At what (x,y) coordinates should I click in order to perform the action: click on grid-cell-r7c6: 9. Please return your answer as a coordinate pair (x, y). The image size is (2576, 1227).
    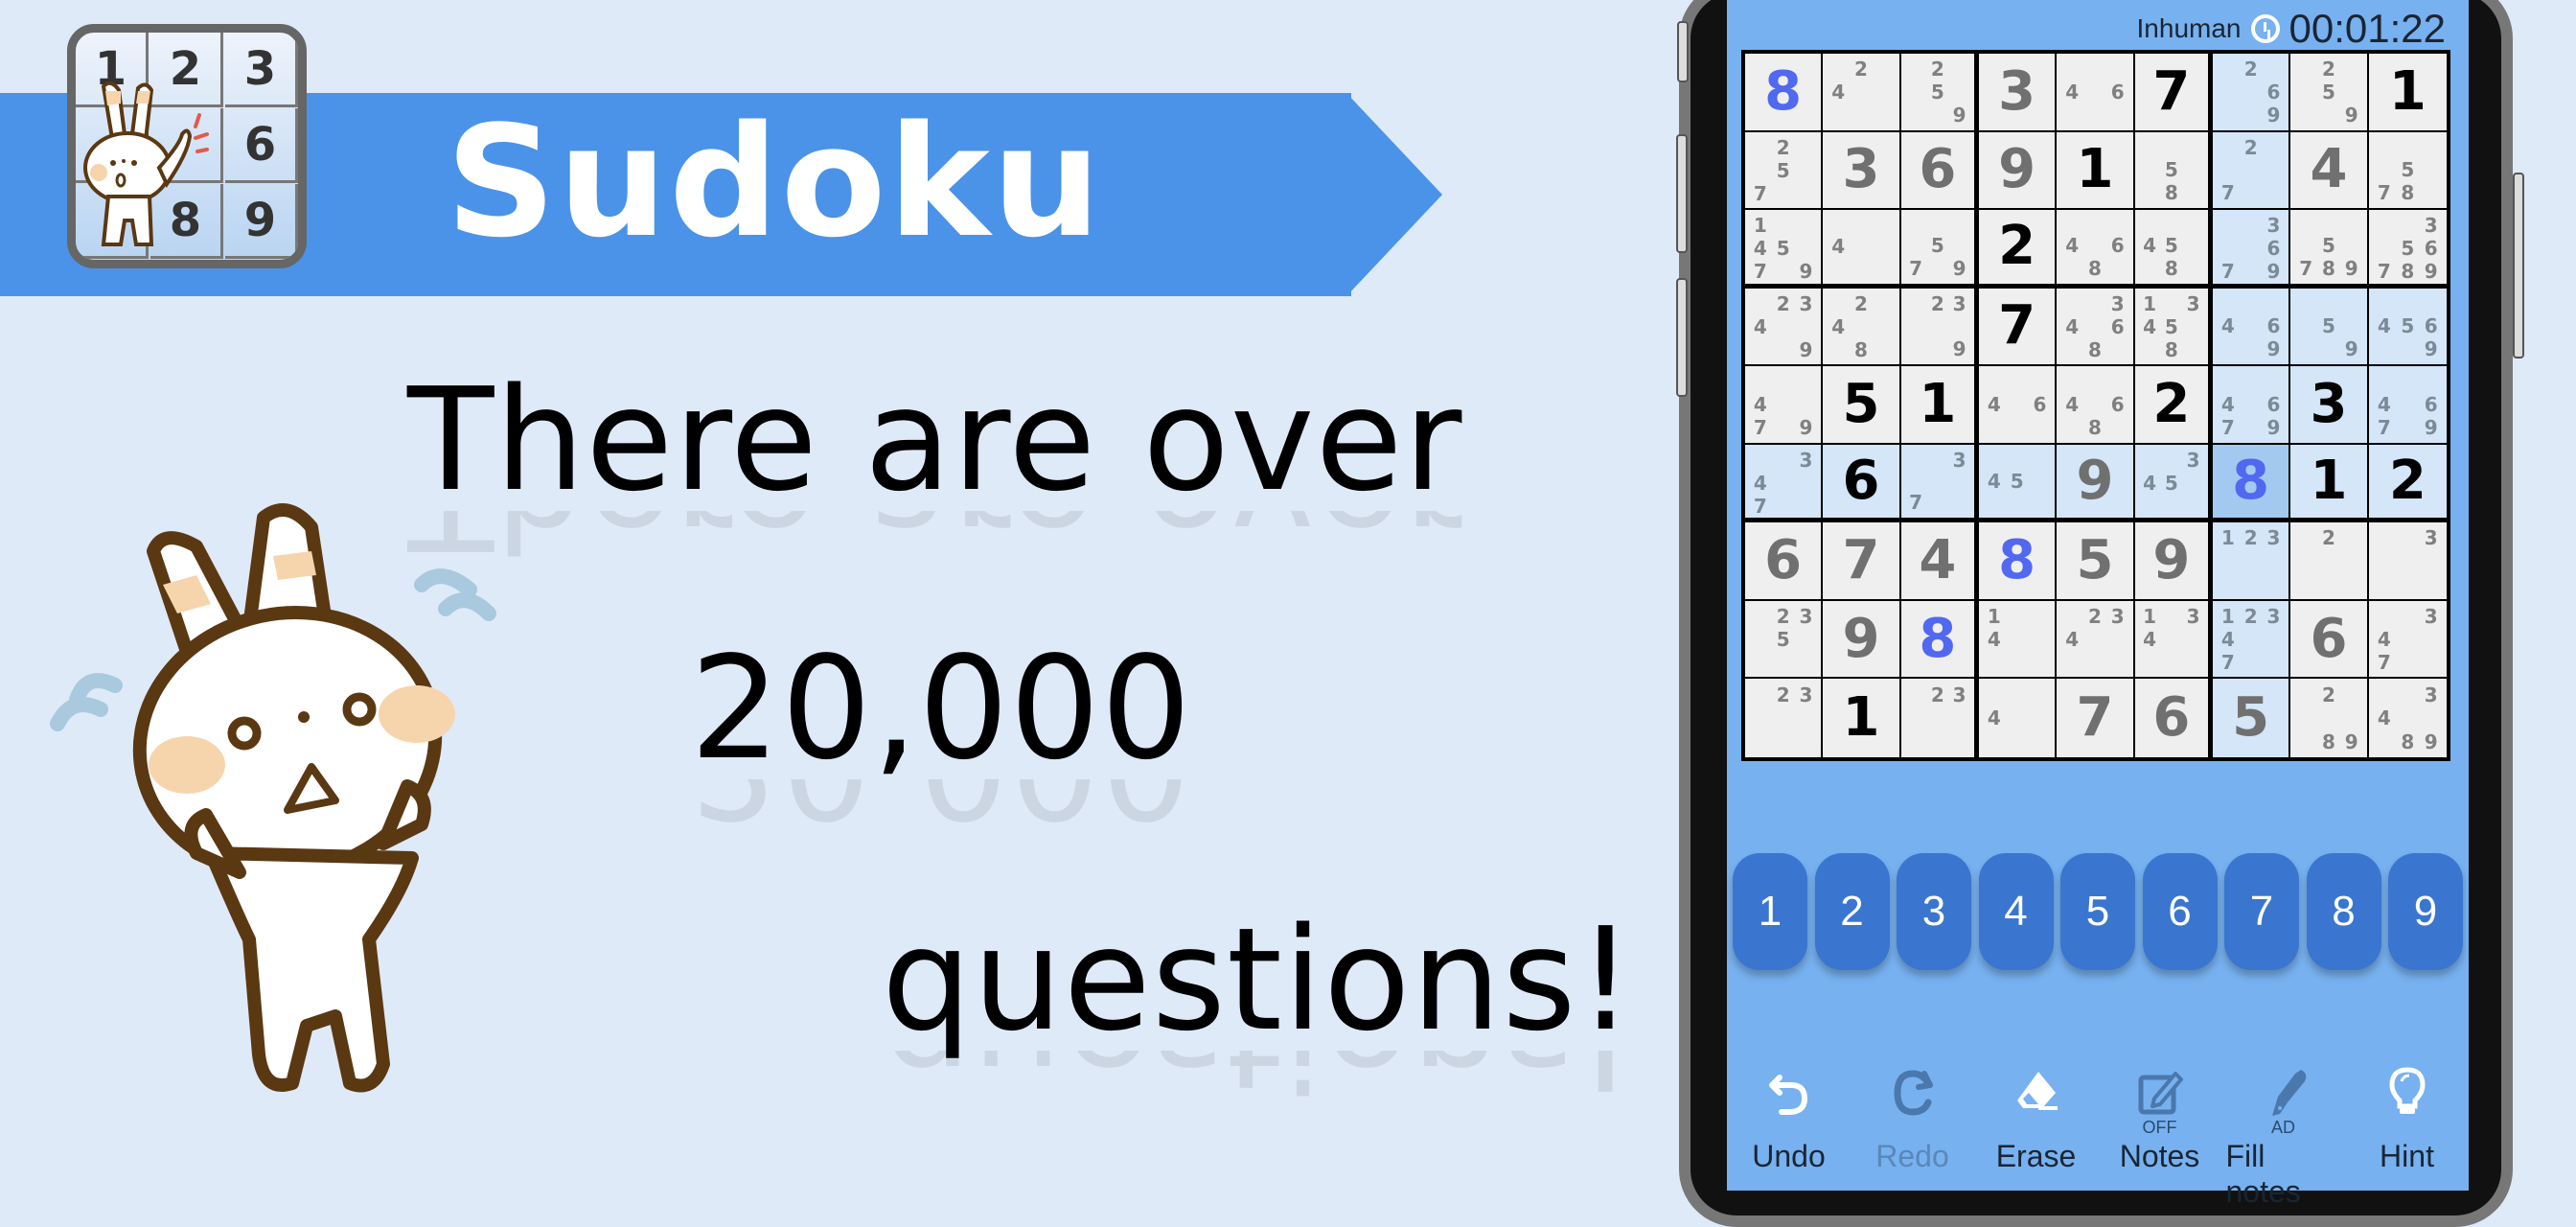
    Looking at the image, I should click on (2173, 561).